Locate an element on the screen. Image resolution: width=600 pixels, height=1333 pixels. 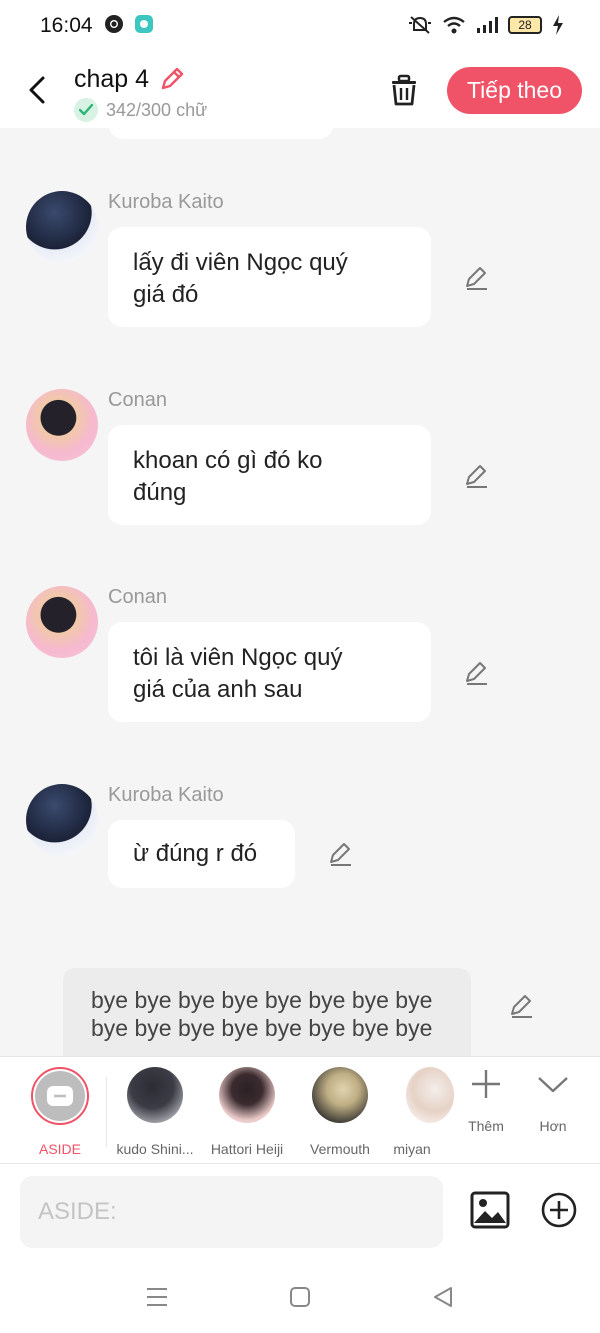
word-count: 342/300 chữ is located at coordinates (157, 109).